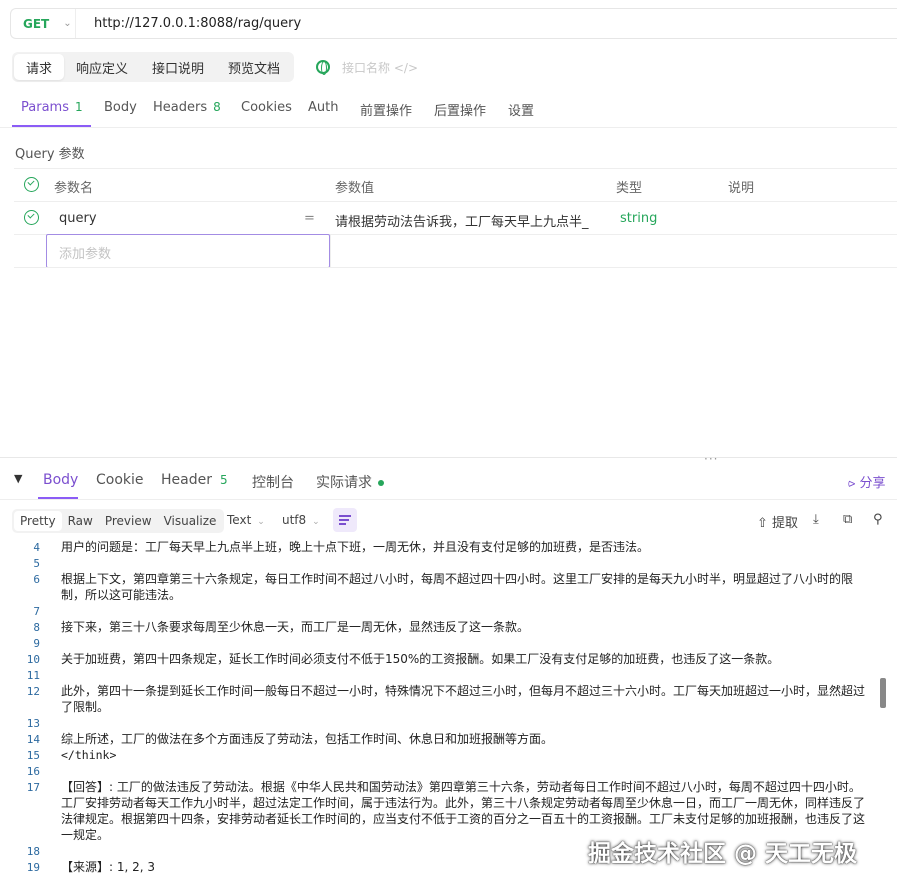 This screenshot has width=897, height=887. I want to click on method-label: GET, so click(36, 23).